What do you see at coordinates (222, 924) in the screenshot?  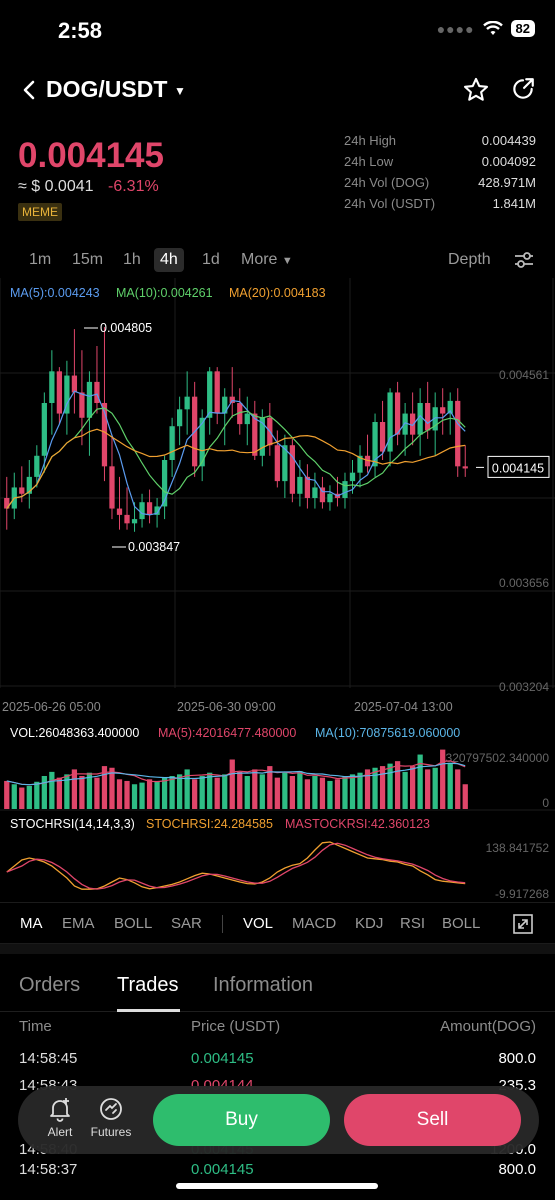 I see `indicator-divider` at bounding box center [222, 924].